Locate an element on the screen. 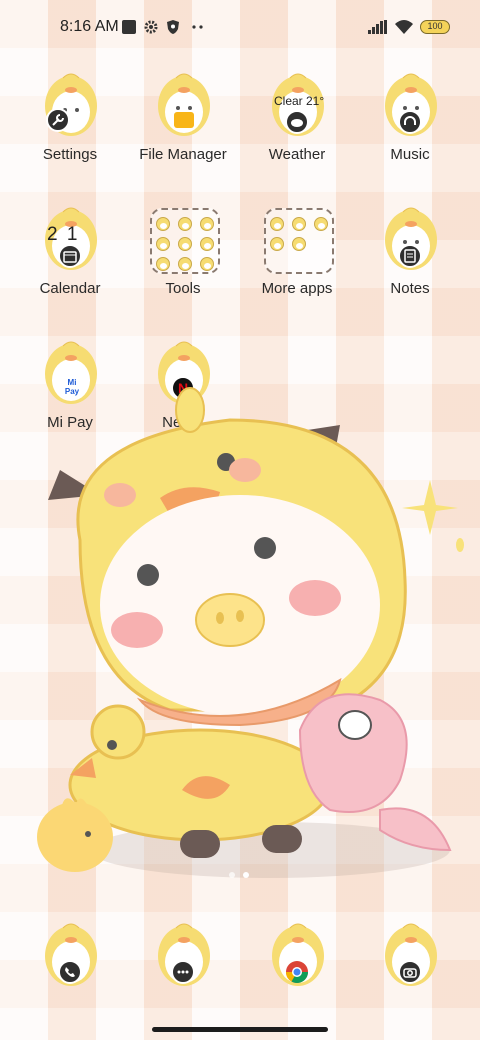 Image resolution: width=480 pixels, height=1040 pixels. battery-icon: 100 is located at coordinates (435, 27).